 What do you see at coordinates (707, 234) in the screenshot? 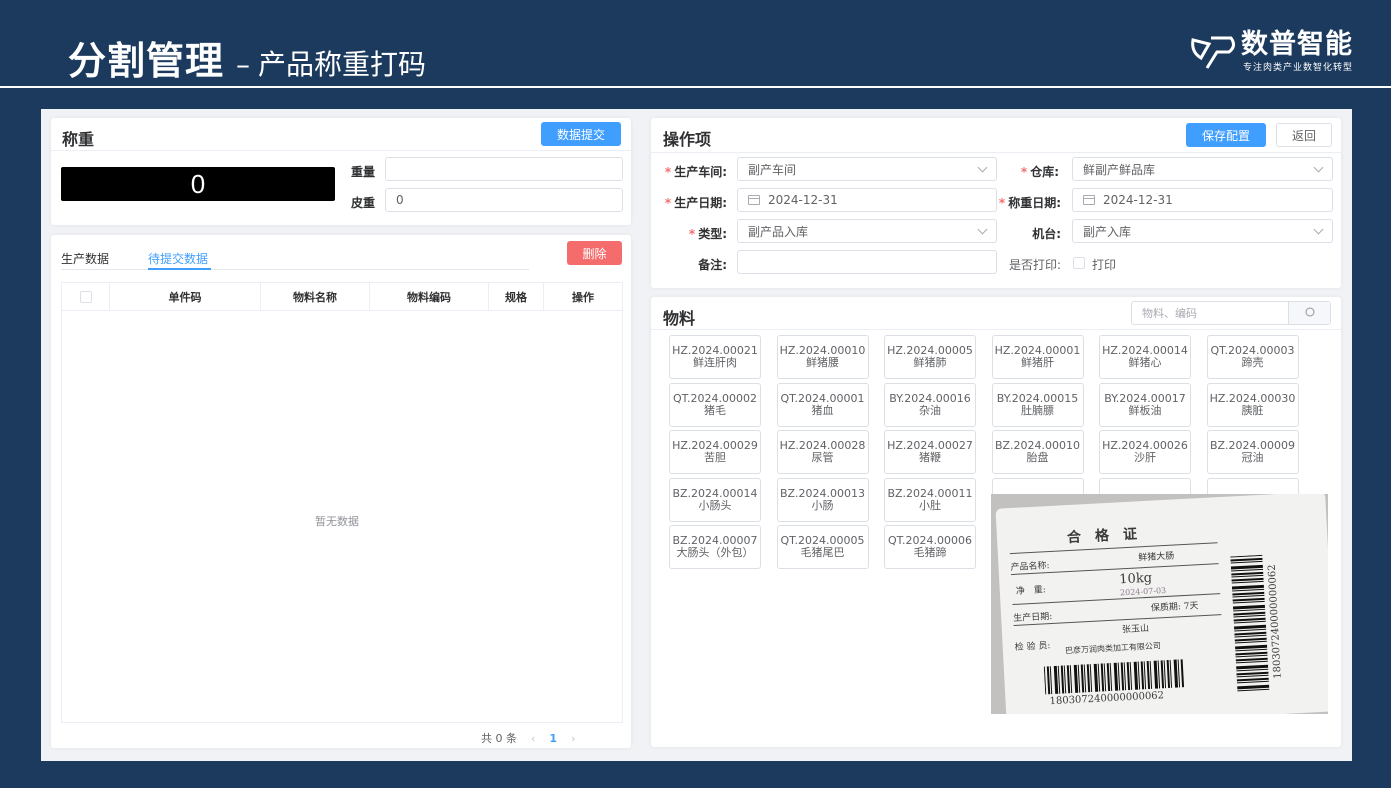
I see `type-label: * 类型:` at bounding box center [707, 234].